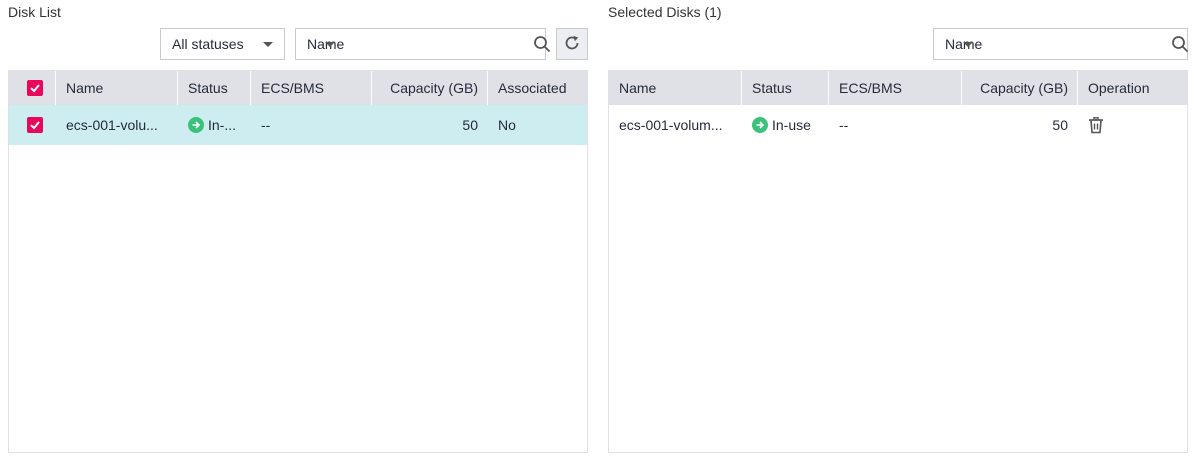  What do you see at coordinates (791, 125) in the screenshot?
I see `status-text: In-use` at bounding box center [791, 125].